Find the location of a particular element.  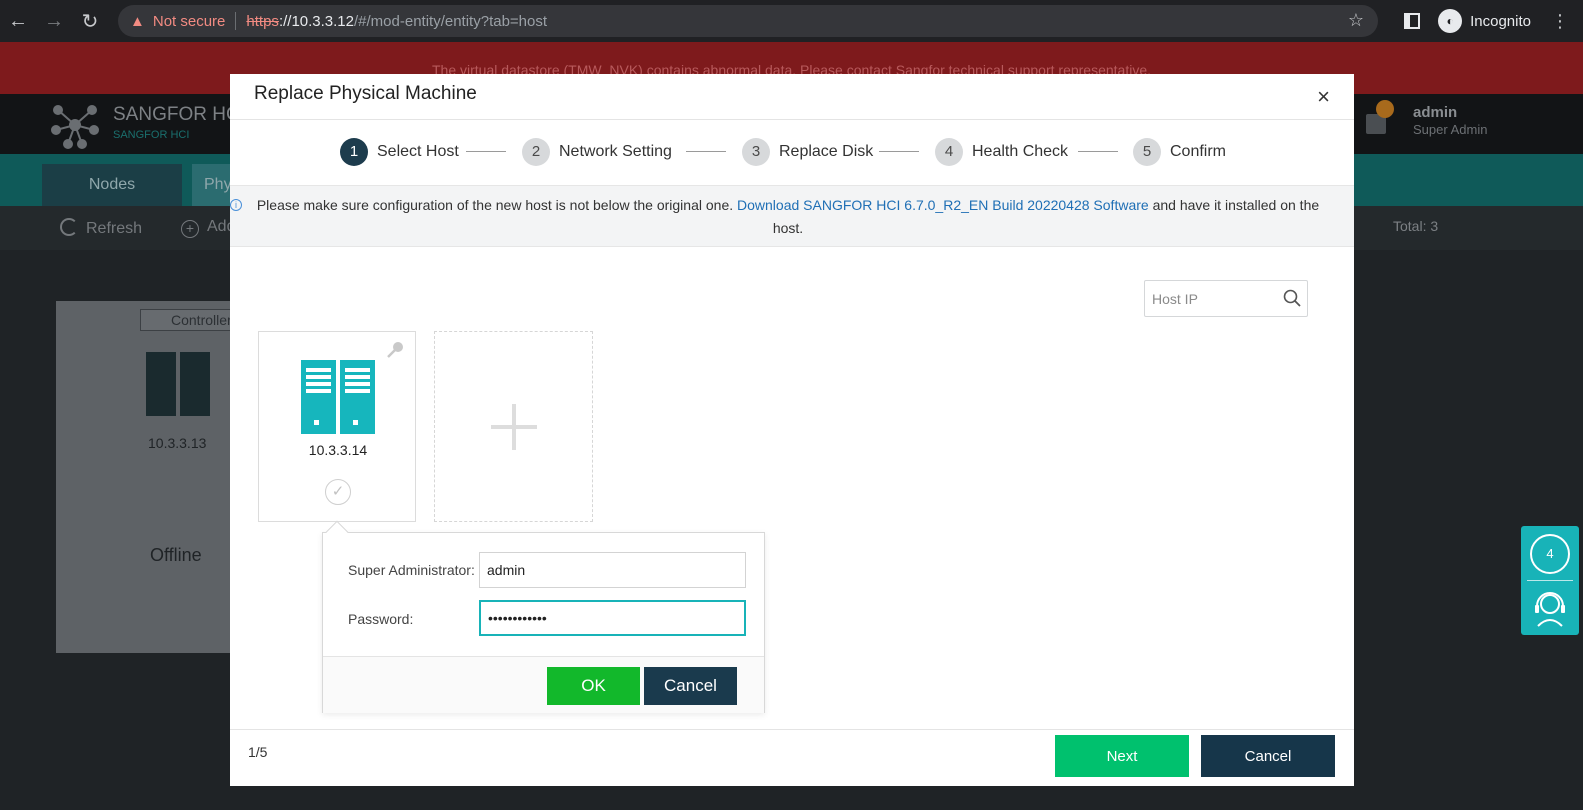

step-label: Confirm is located at coordinates (1198, 151).